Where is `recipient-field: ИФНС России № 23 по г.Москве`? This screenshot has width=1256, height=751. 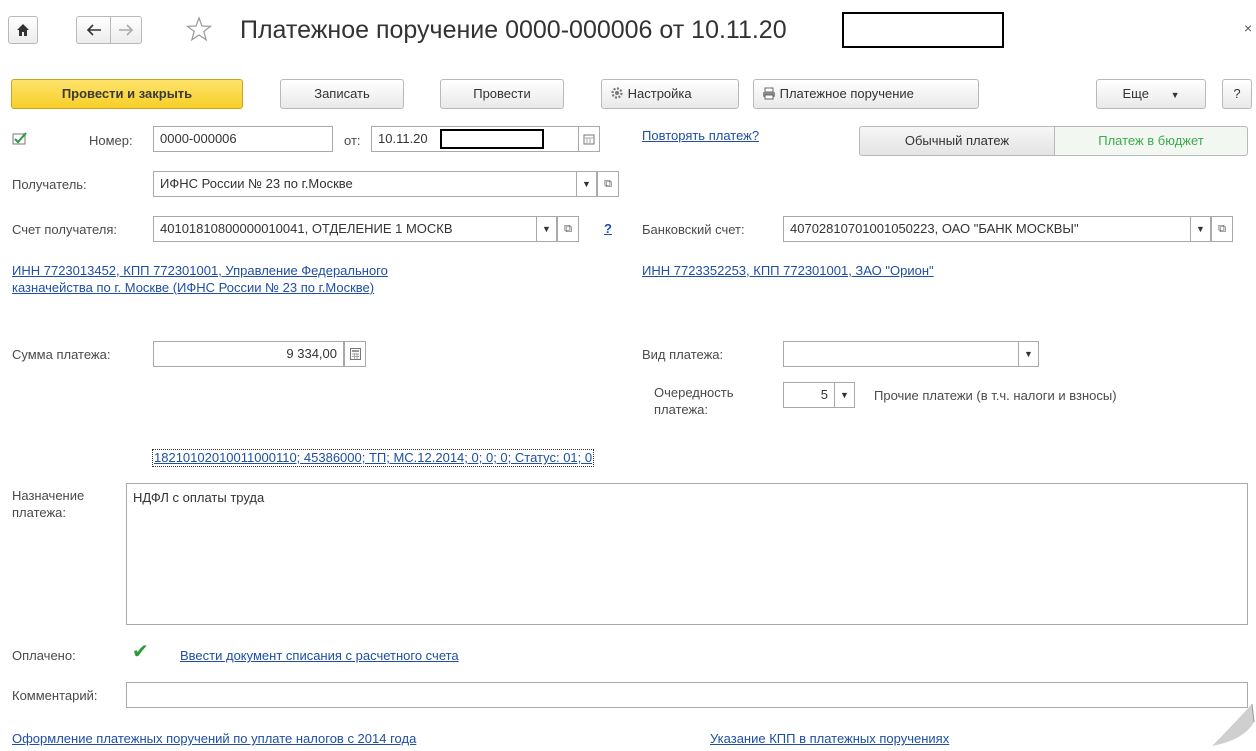
recipient-field: ИФНС России № 23 по г.Москве is located at coordinates (365, 184).